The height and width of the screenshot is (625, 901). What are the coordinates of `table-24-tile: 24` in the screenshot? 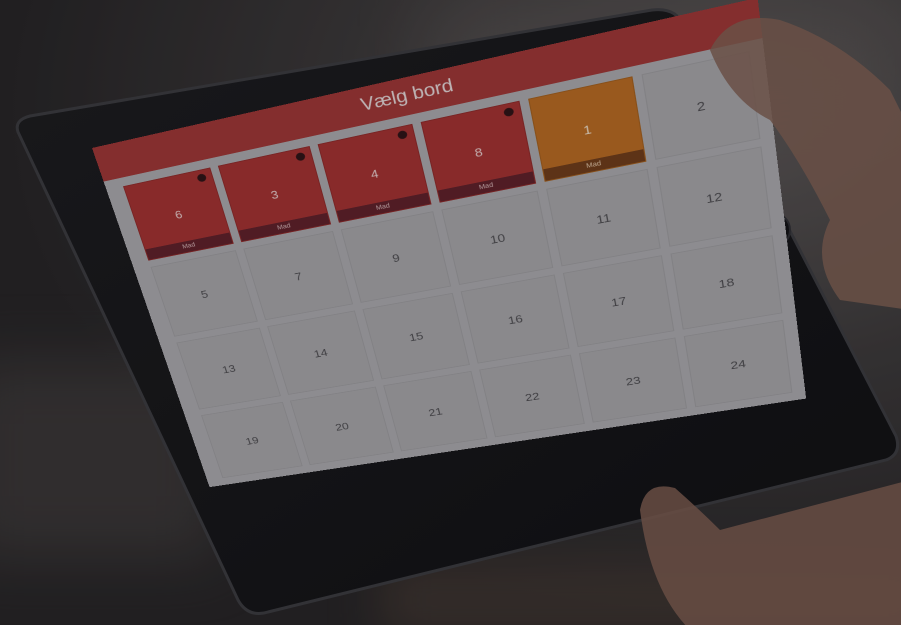 It's located at (738, 363).